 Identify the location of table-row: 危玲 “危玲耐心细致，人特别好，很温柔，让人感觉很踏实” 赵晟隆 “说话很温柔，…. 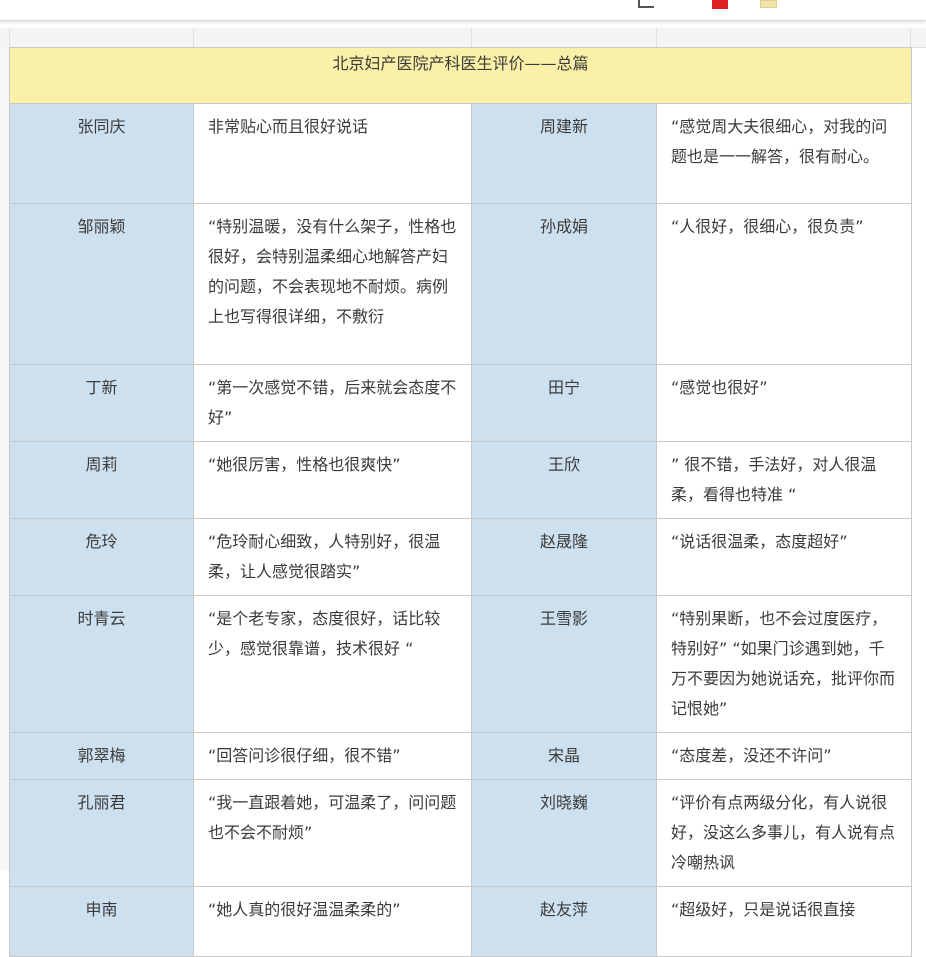
(461, 557).